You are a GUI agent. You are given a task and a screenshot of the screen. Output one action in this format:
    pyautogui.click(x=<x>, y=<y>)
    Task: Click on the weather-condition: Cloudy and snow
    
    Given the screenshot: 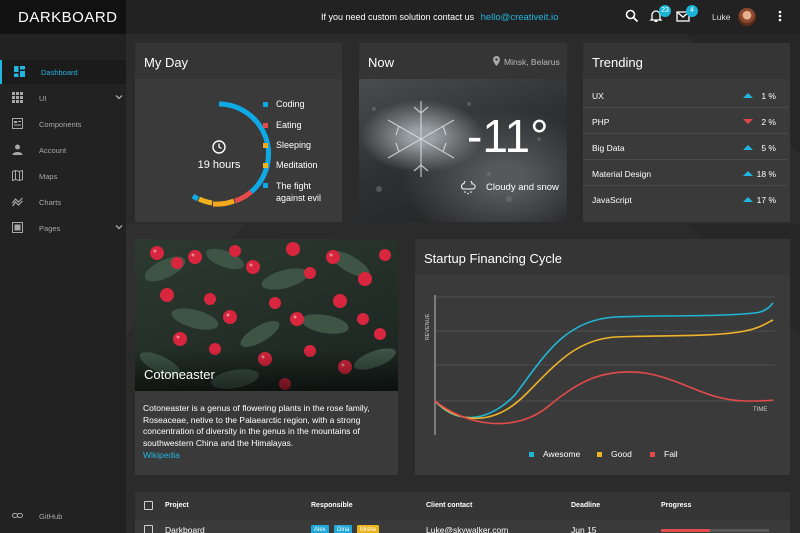 What is the action you would take?
    pyautogui.click(x=522, y=187)
    